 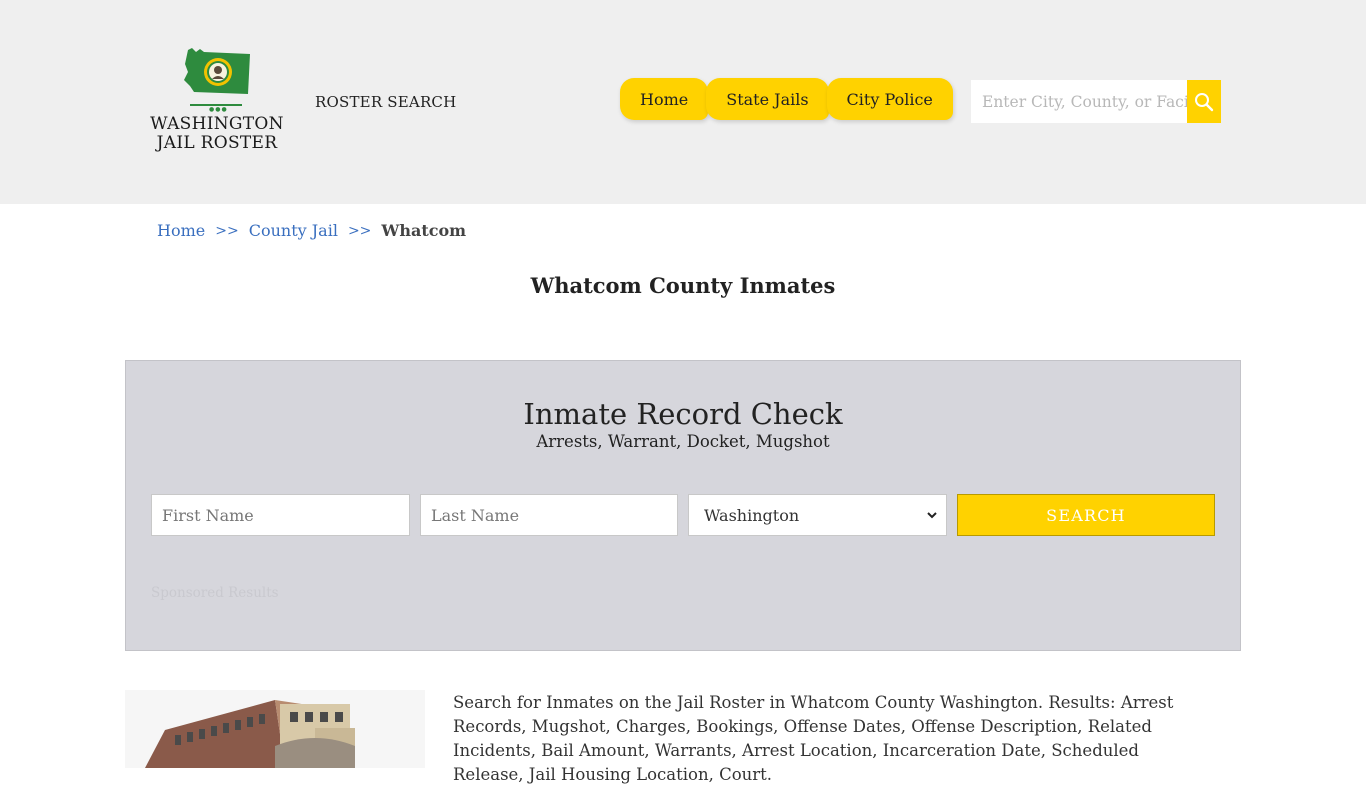 What do you see at coordinates (280, 515) in the screenshot?
I see `first-name-input` at bounding box center [280, 515].